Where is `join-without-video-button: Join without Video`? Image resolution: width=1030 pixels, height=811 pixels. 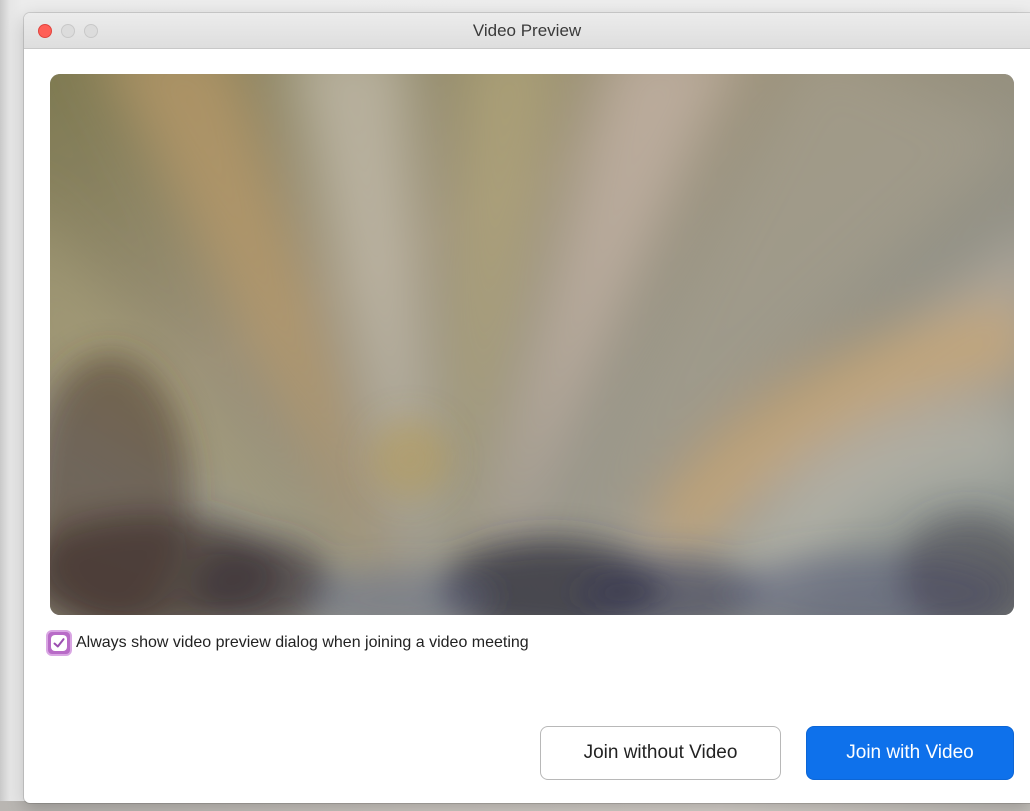 join-without-video-button: Join without Video is located at coordinates (660, 753).